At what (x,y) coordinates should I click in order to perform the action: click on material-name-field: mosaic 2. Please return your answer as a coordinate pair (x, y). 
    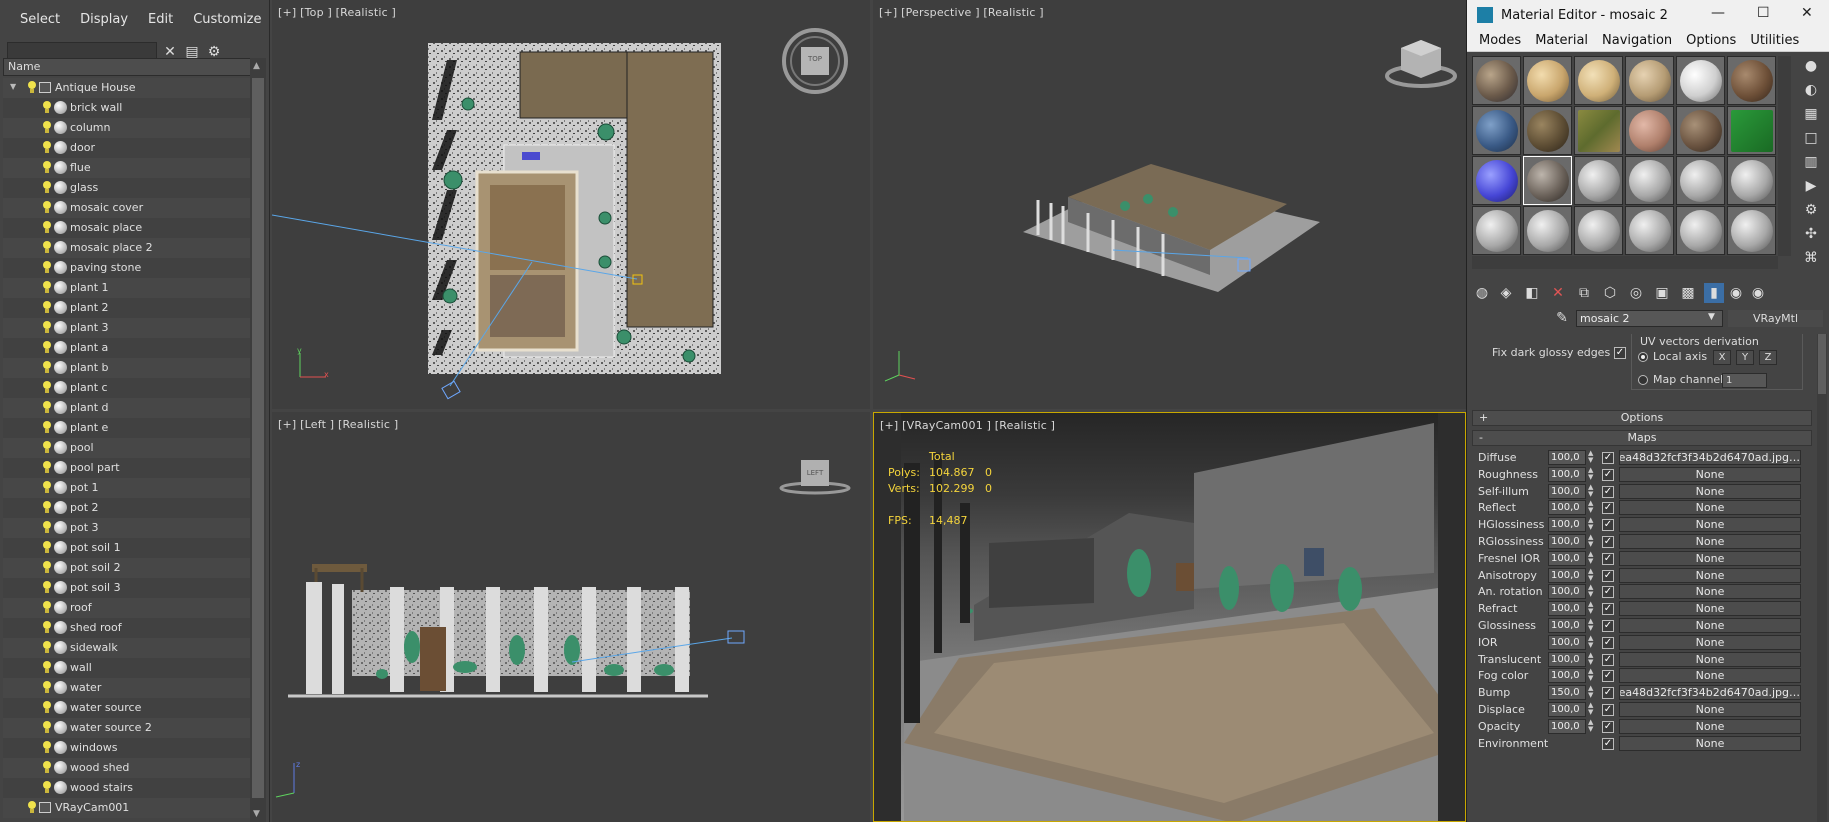
    Looking at the image, I should click on (1649, 318).